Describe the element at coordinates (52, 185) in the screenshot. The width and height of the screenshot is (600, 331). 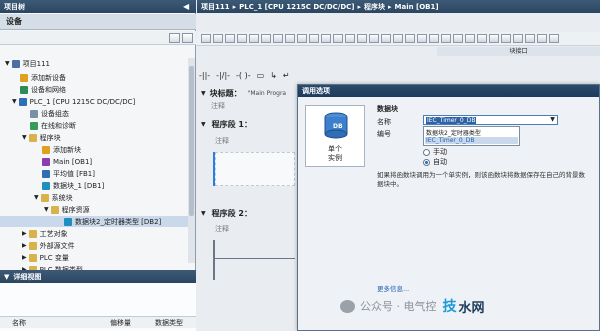
I see `tree-item-db1: 数据块_1 [DB1]` at that location.